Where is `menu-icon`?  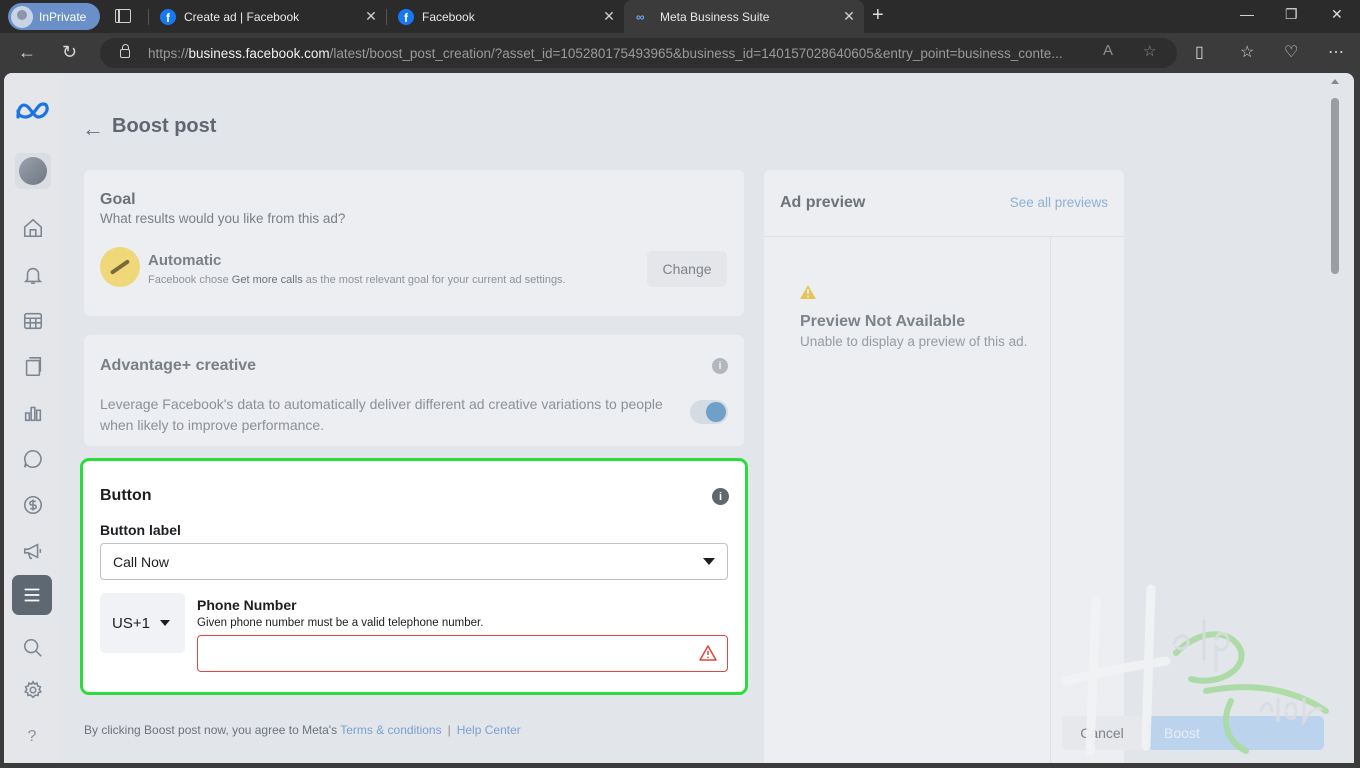
menu-icon is located at coordinates (32, 595).